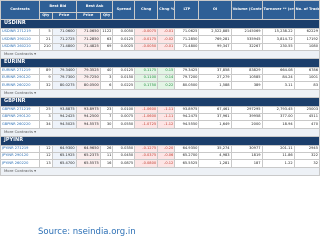  I want to click on volume-cell: 187, so click(246, 163).